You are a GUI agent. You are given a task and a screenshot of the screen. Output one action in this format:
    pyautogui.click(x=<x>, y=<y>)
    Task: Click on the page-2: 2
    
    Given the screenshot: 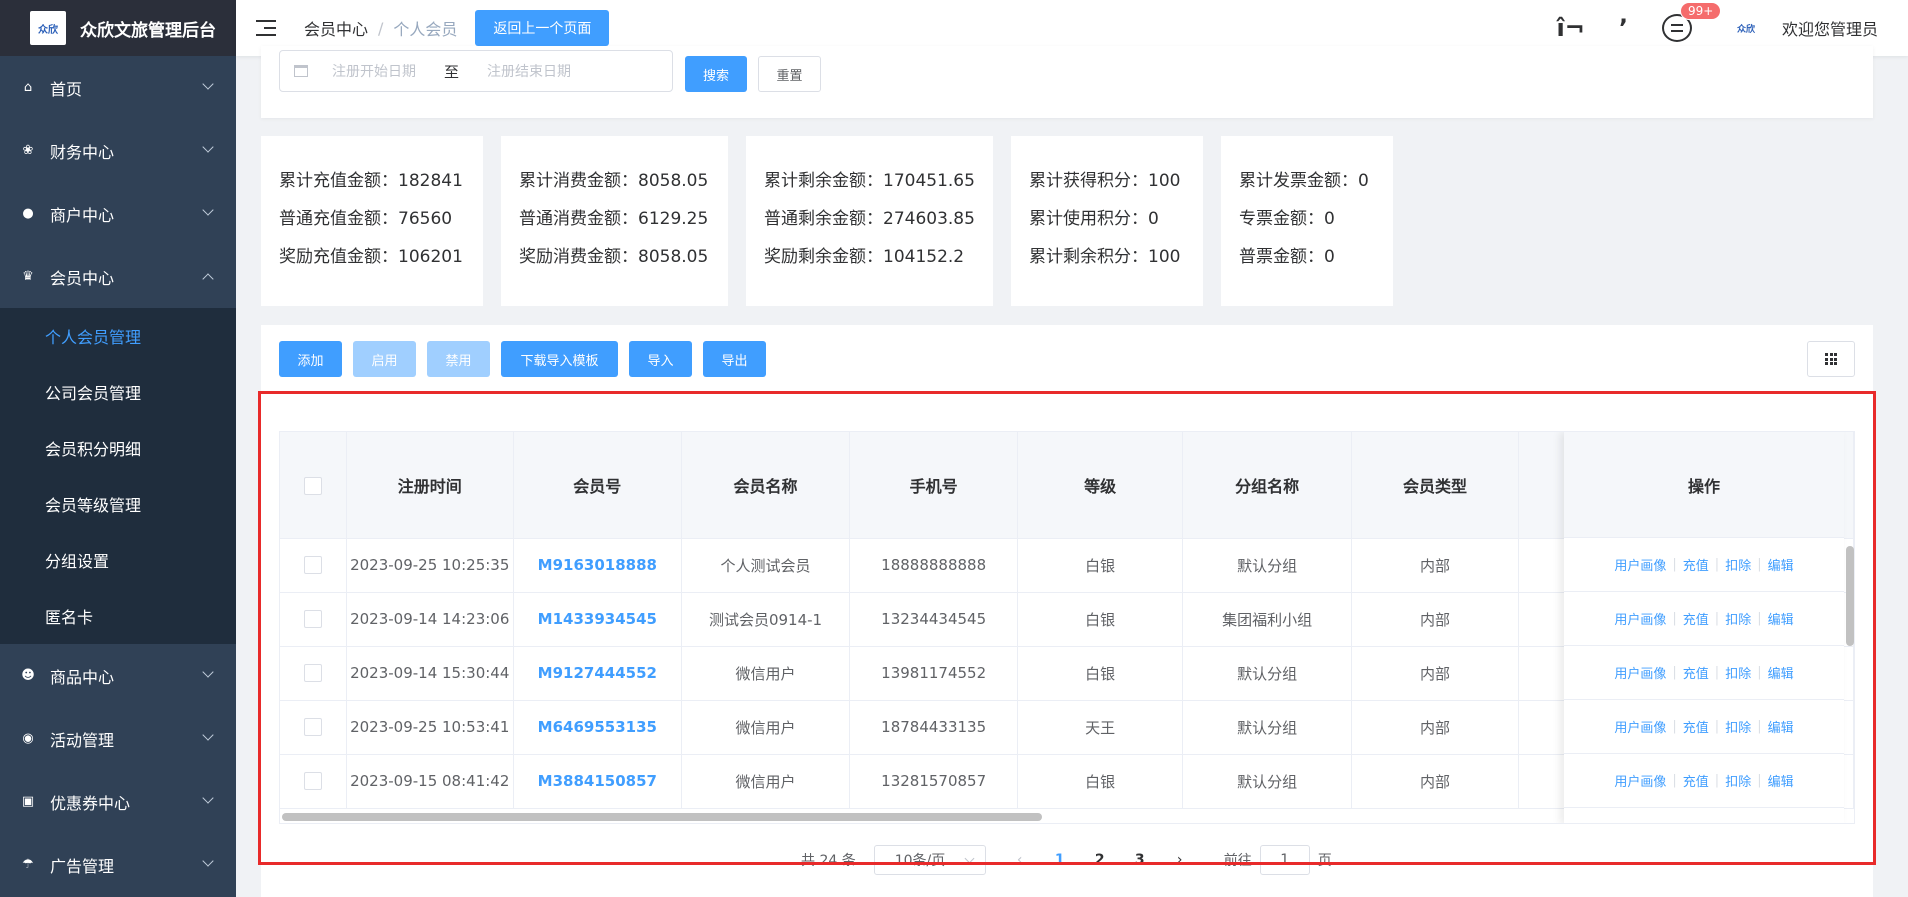 What is the action you would take?
    pyautogui.click(x=1100, y=860)
    